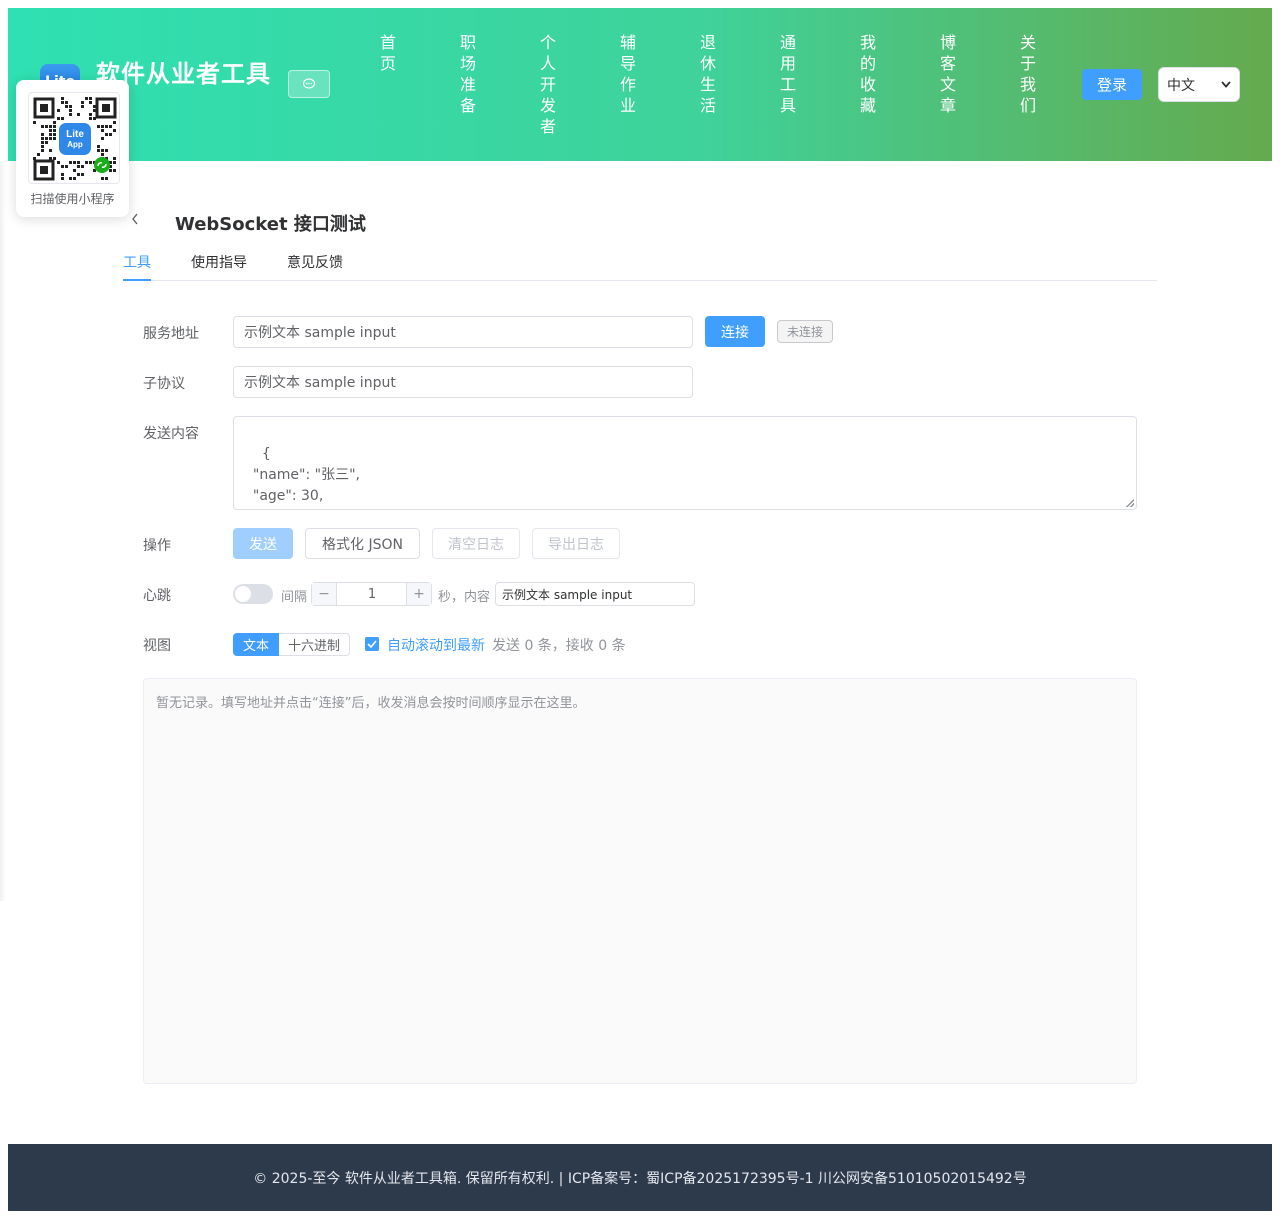  Describe the element at coordinates (157, 646) in the screenshot. I see `view-label: 视图` at that location.